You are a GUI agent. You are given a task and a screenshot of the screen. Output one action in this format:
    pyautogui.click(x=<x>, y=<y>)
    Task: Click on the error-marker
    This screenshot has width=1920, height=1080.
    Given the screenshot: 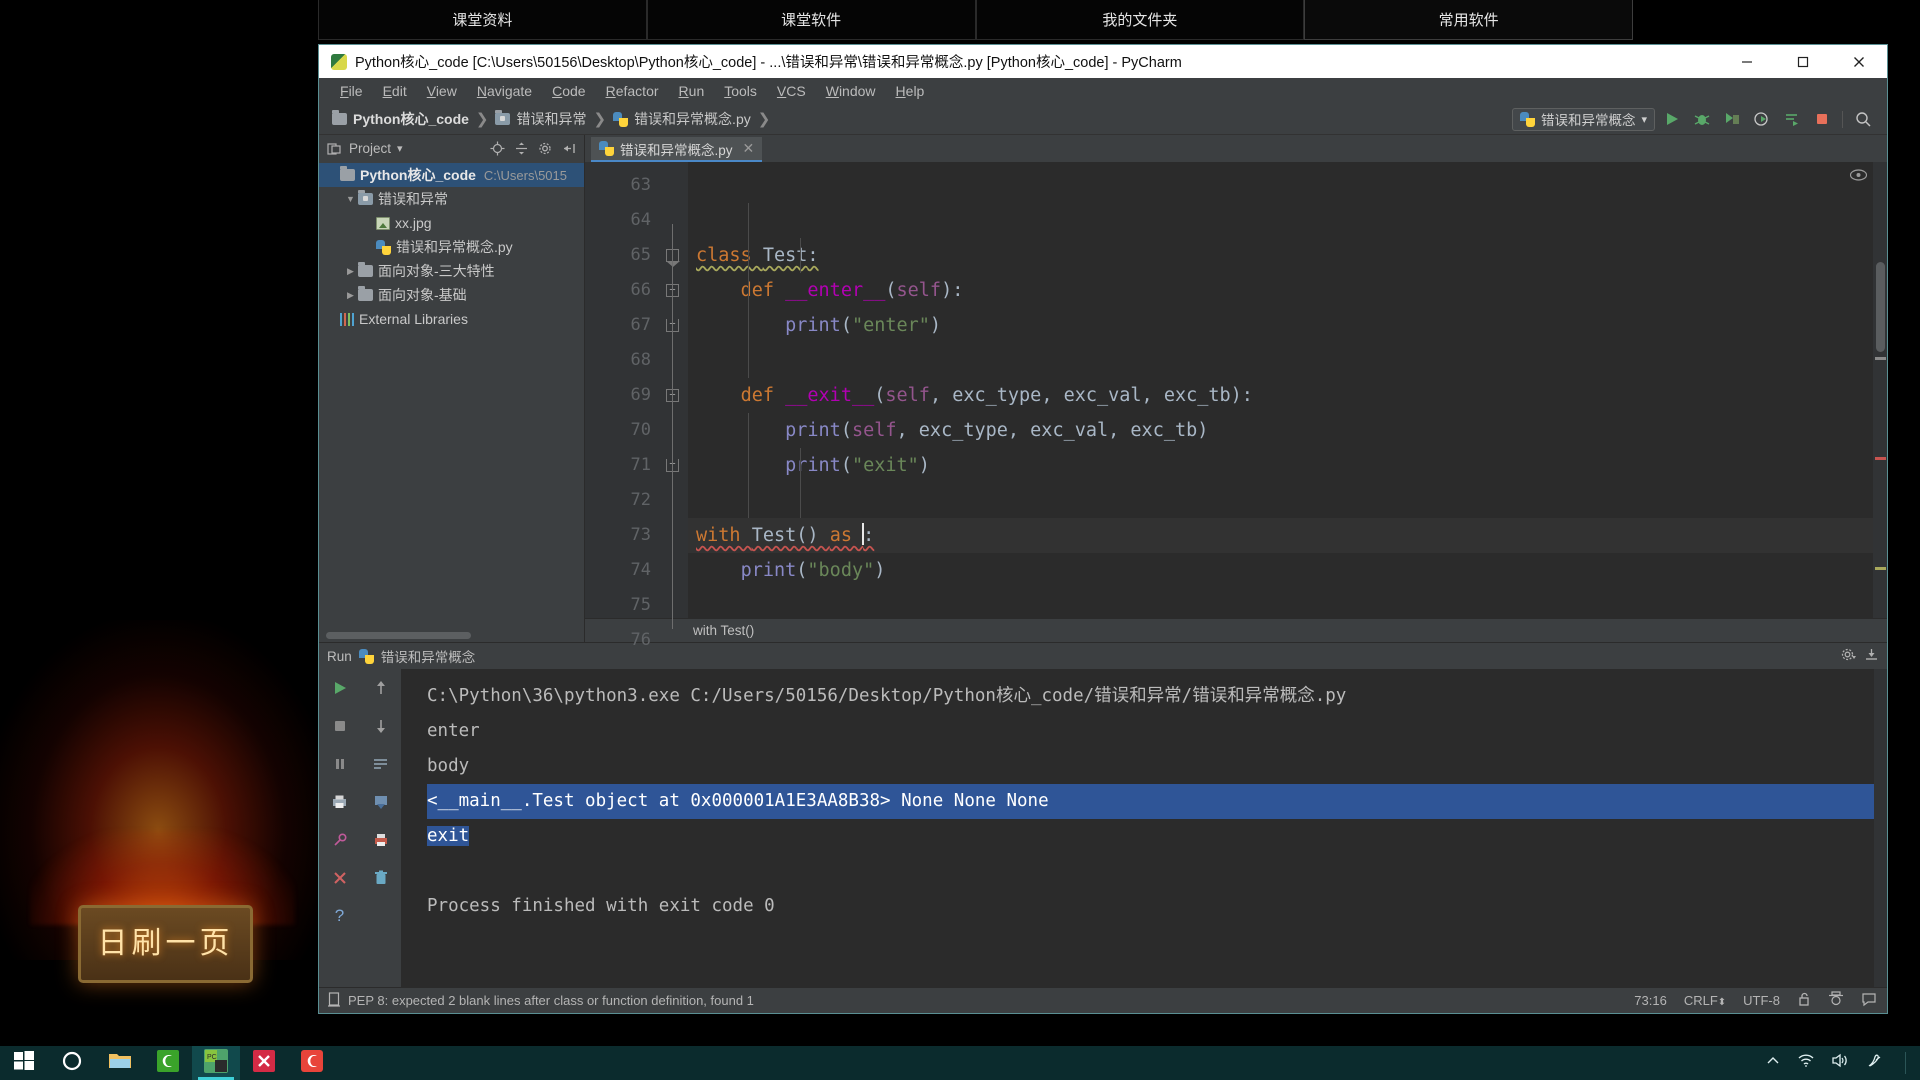 What is the action you would take?
    pyautogui.click(x=1880, y=458)
    